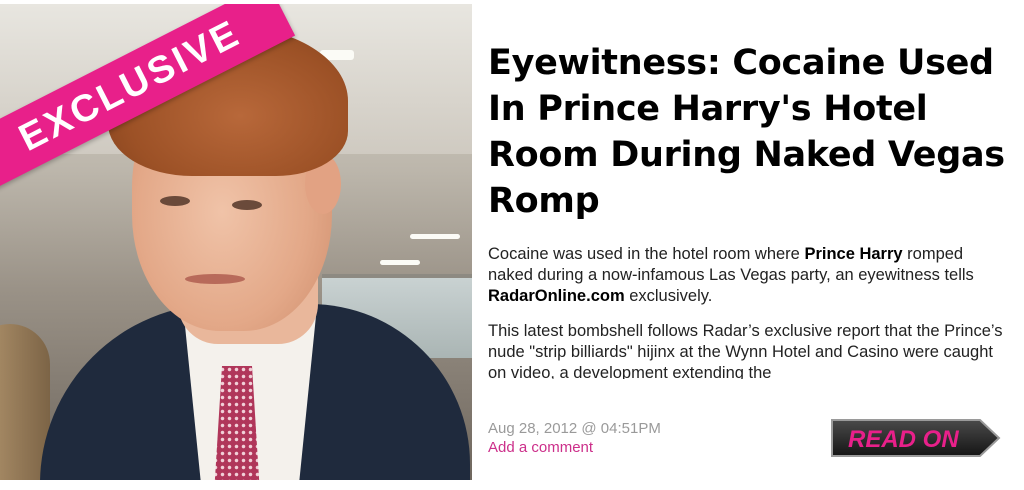 The height and width of the screenshot is (490, 1024). I want to click on mouth, so click(215, 279).